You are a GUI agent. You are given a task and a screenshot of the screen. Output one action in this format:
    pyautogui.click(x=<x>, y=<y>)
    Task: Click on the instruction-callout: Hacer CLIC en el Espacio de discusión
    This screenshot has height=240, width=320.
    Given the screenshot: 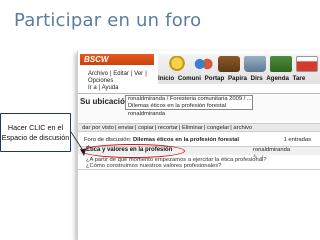 What is the action you would take?
    pyautogui.click(x=35, y=132)
    